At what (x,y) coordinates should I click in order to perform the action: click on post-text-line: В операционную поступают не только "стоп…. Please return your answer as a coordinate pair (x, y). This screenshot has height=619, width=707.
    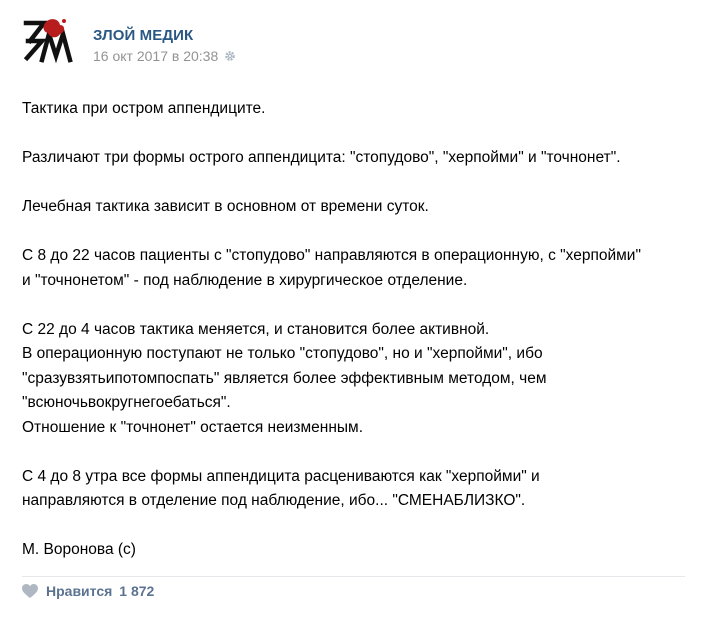
    Looking at the image, I should click on (282, 353).